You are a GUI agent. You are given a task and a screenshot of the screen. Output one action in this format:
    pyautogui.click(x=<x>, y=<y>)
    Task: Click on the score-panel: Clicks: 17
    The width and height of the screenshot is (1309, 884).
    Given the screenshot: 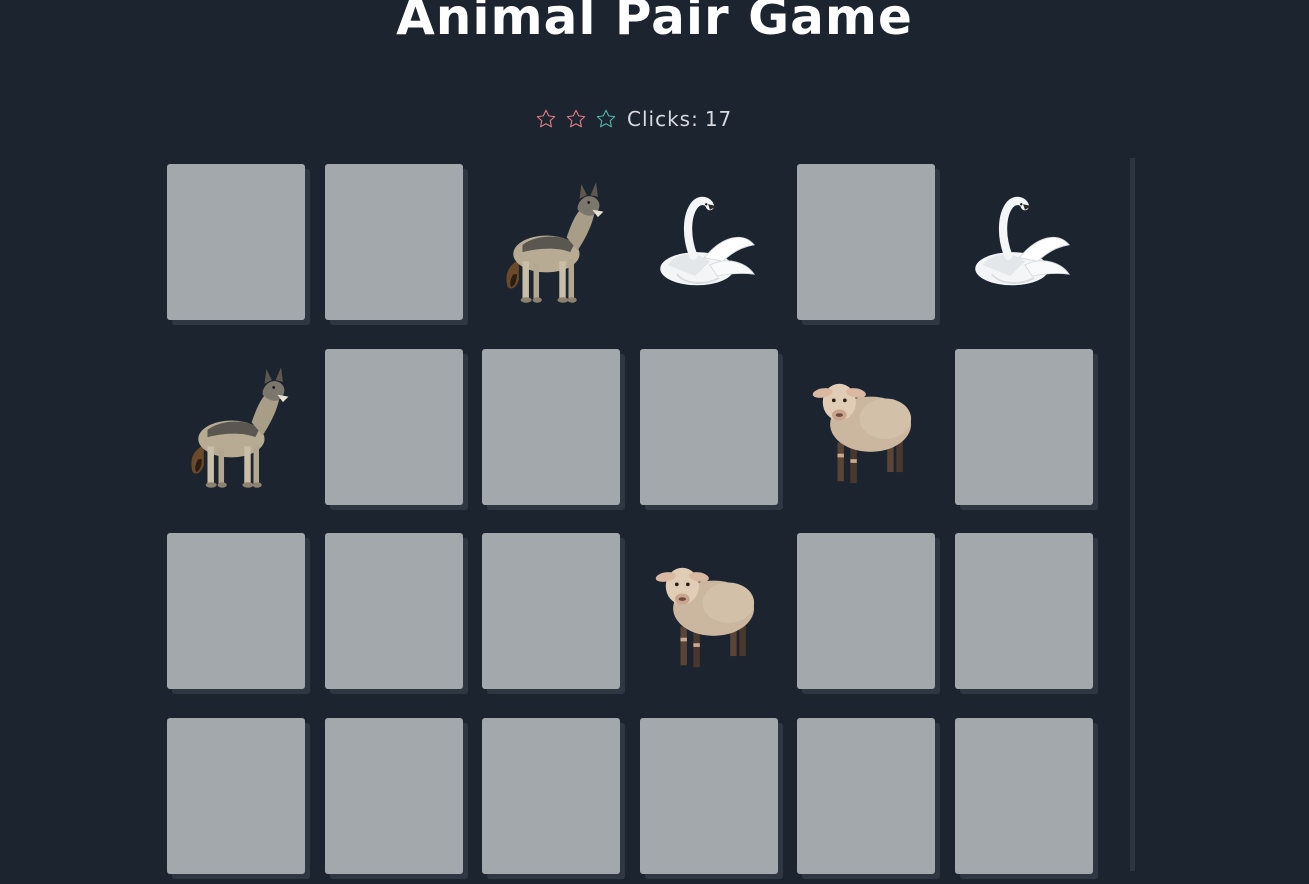 What is the action you would take?
    pyautogui.click(x=633, y=119)
    